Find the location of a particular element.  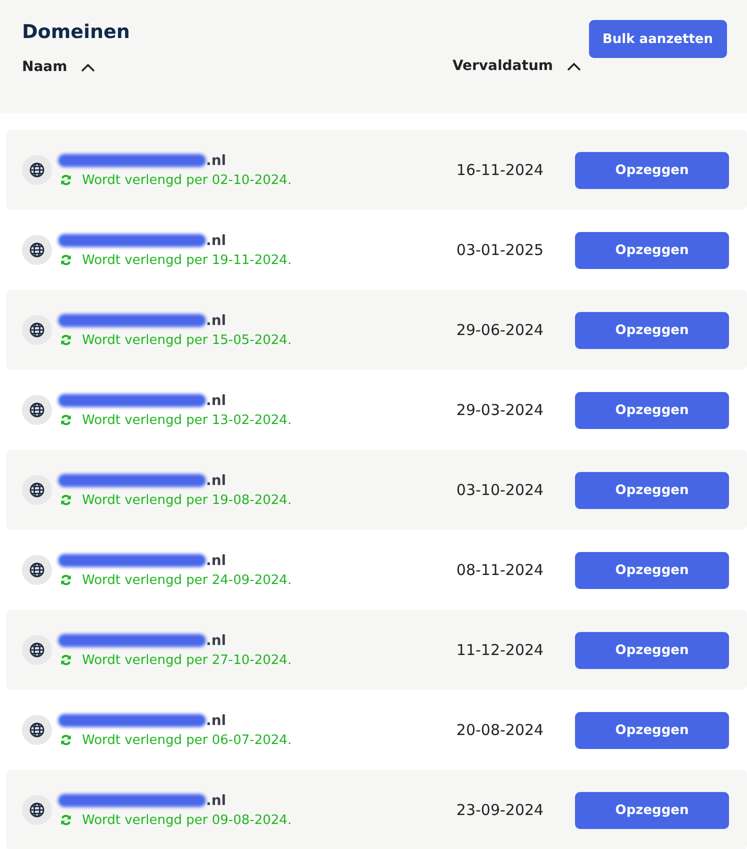

renewal-status: Wordt verlengd per 27-10-2024. is located at coordinates (187, 660).